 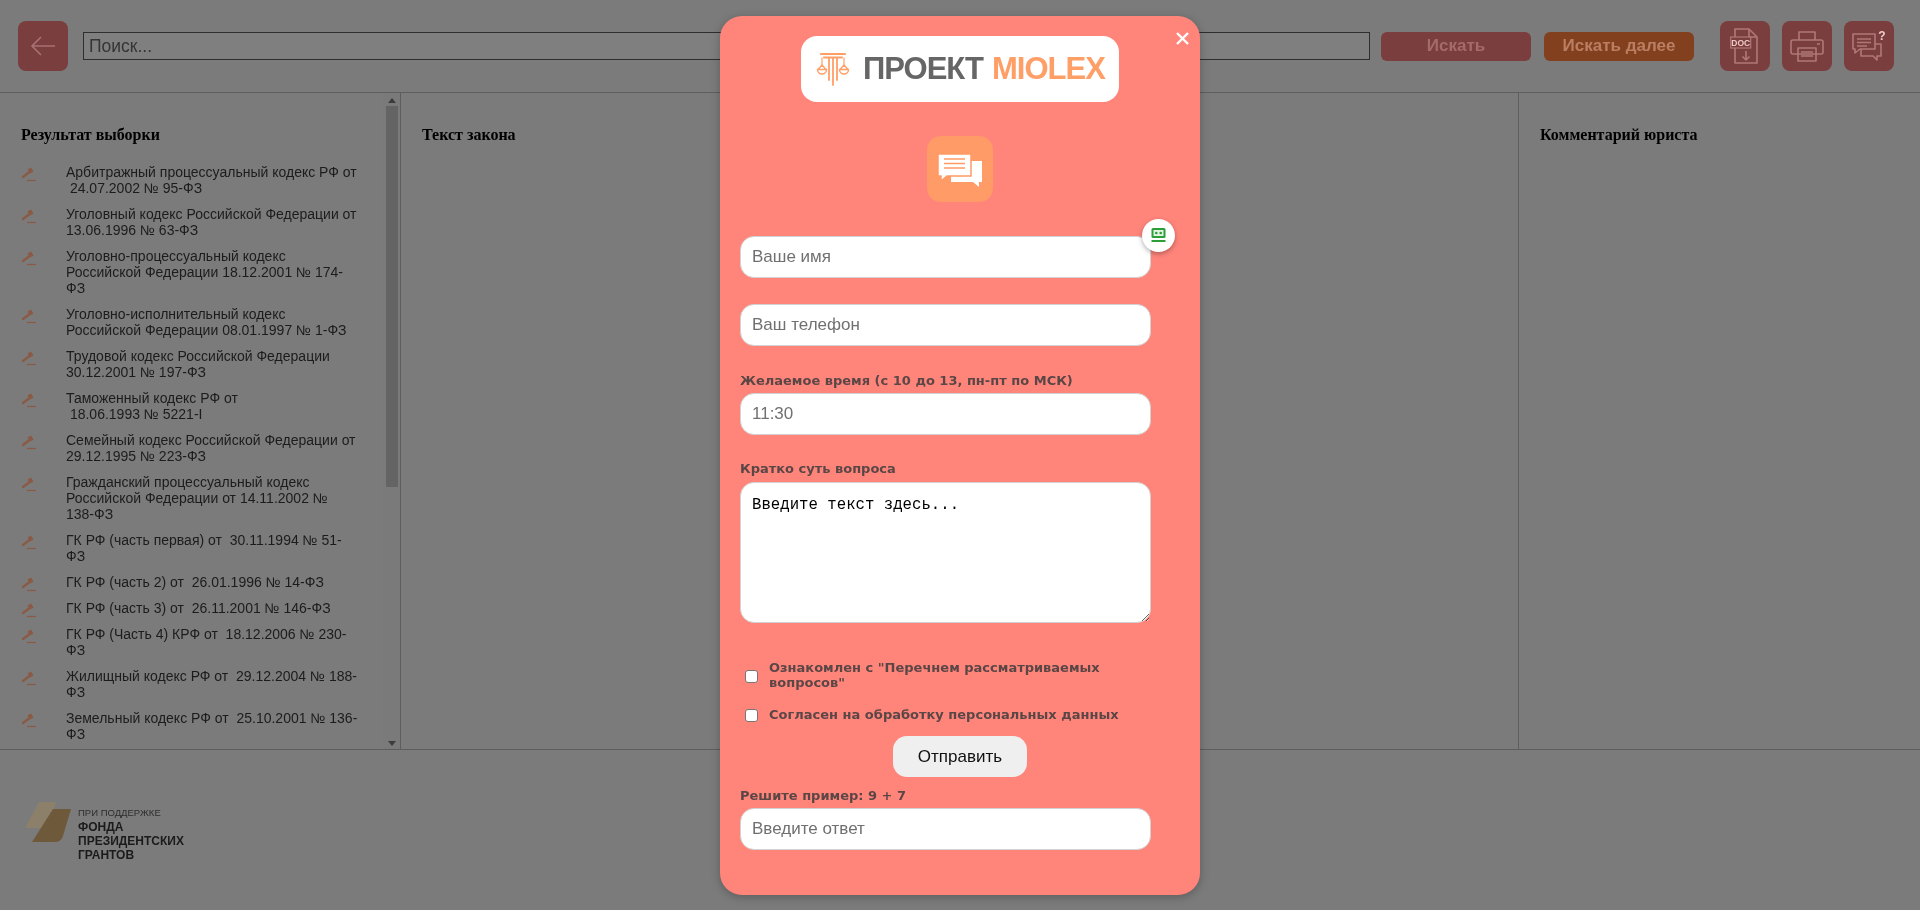 What do you see at coordinates (90, 135) in the screenshot?
I see `panel-title: Результат выборки` at bounding box center [90, 135].